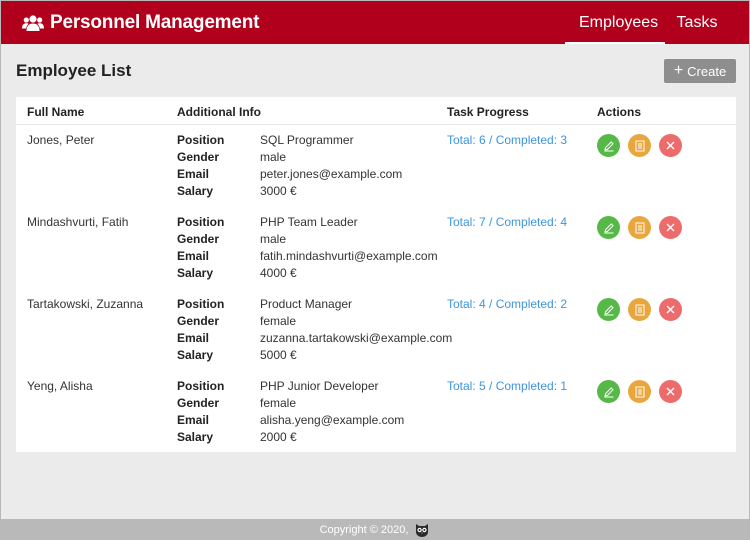 This screenshot has height=540, width=750. I want to click on employee-name: Jones, Peter, so click(61, 140).